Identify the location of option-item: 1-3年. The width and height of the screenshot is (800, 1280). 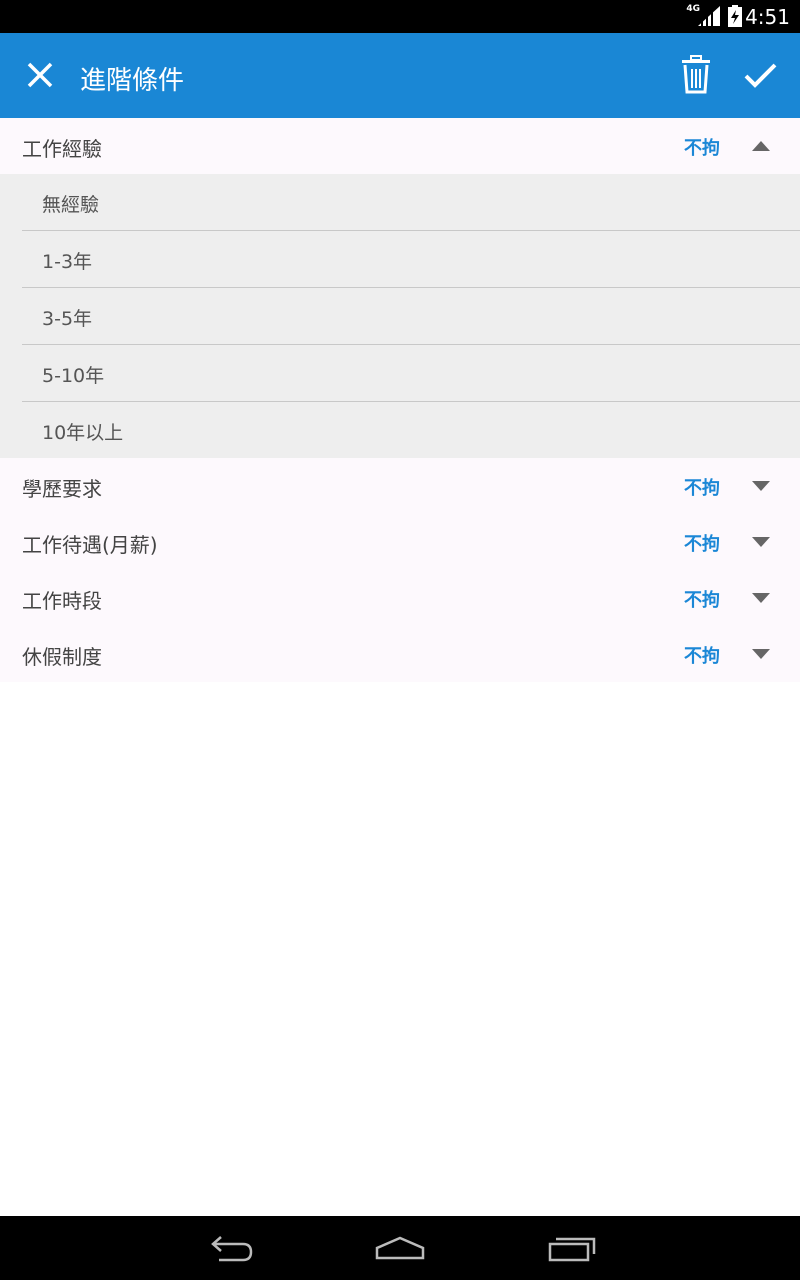
(411, 258).